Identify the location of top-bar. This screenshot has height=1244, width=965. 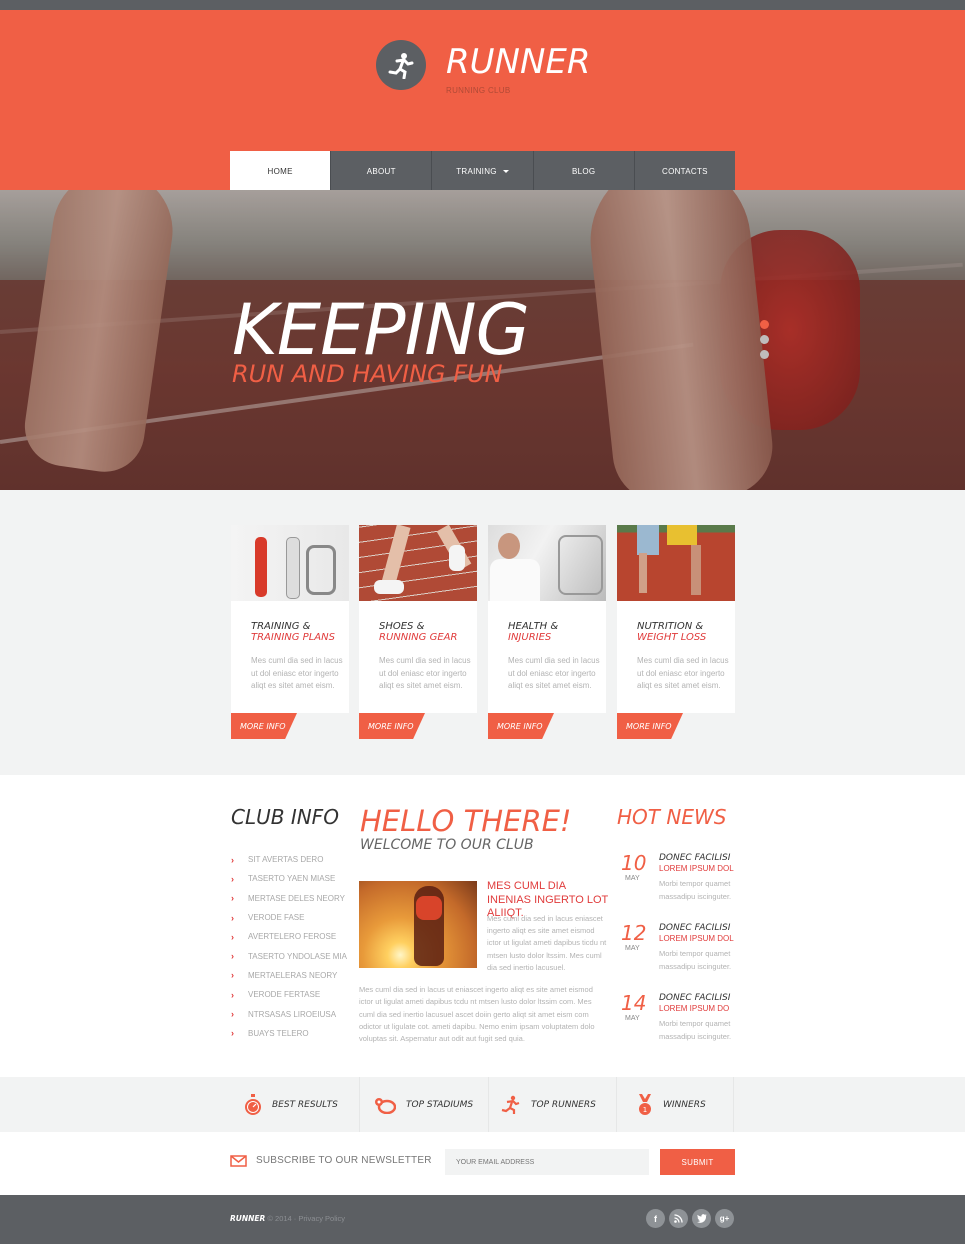
(482, 5).